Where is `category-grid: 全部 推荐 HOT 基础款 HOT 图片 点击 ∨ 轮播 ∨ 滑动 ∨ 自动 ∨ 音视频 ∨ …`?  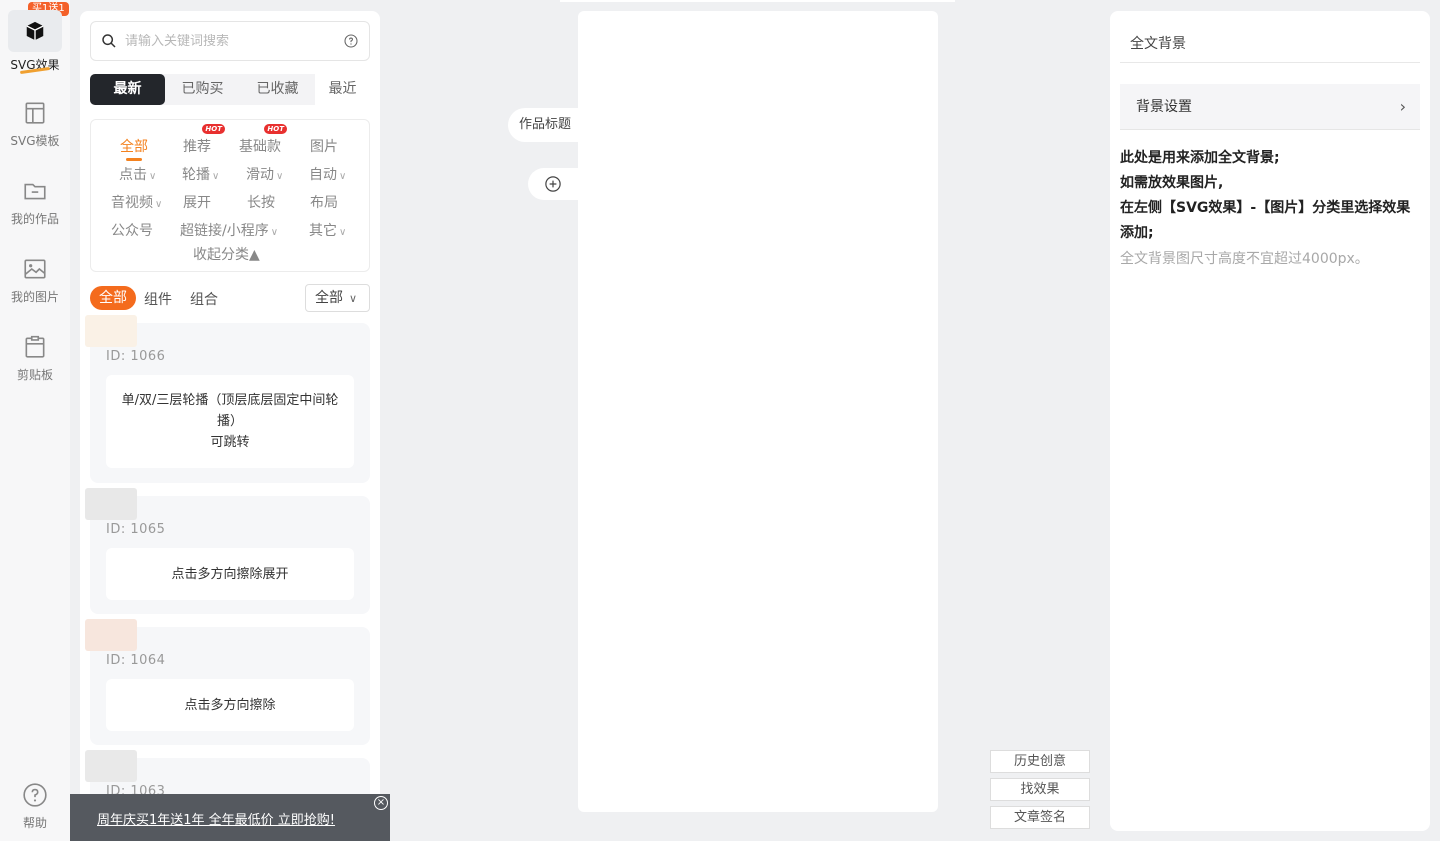
category-grid: 全部 推荐 HOT 基础款 HOT 图片 点击 ∨ 轮播 ∨ 滑动 ∨ 自动 ∨ 音视频 ∨ … is located at coordinates (230, 195).